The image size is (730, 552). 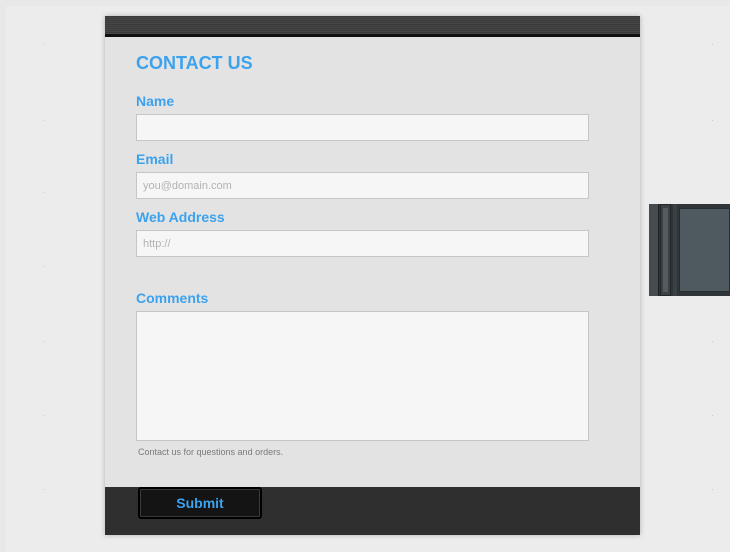 What do you see at coordinates (362, 185) in the screenshot?
I see `email-input` at bounding box center [362, 185].